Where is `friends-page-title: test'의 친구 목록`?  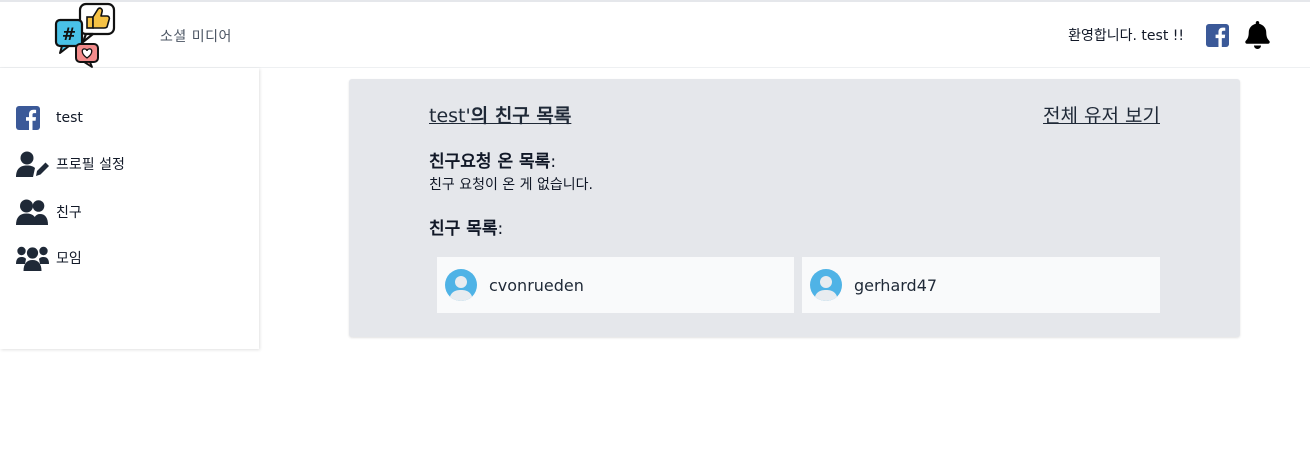 friends-page-title: test'의 친구 목록 is located at coordinates (500, 114).